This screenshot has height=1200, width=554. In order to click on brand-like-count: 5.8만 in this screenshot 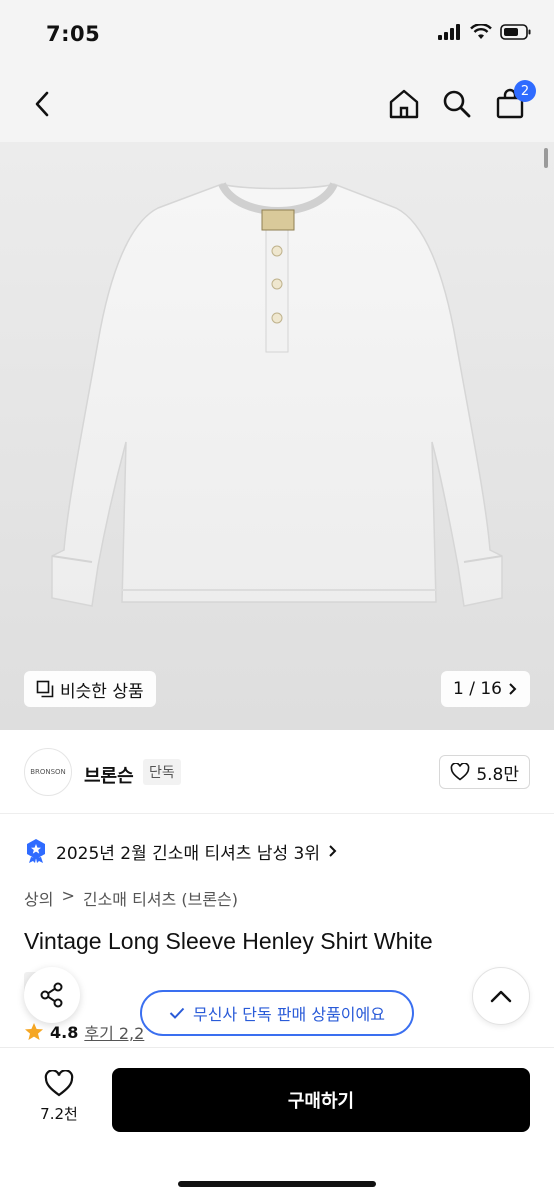, I will do `click(497, 774)`.